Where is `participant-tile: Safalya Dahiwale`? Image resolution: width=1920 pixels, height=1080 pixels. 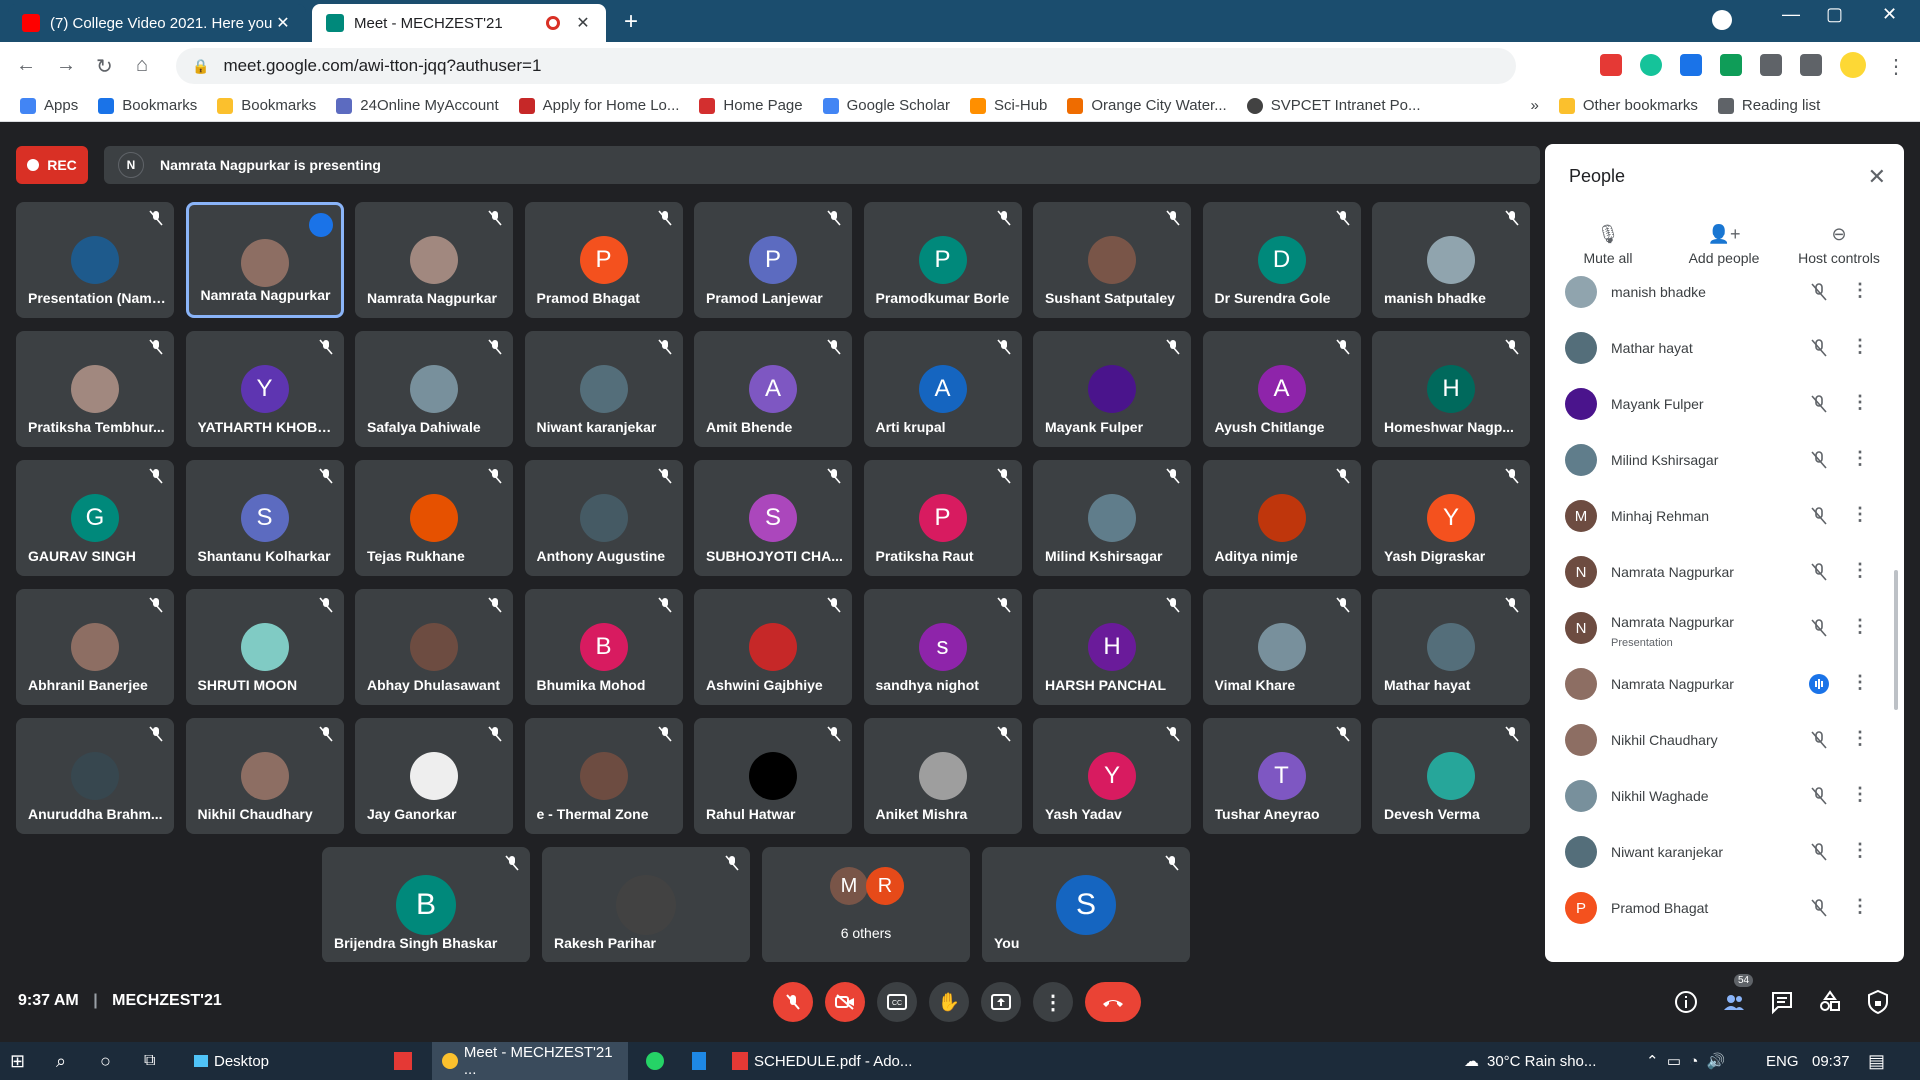 participant-tile: Safalya Dahiwale is located at coordinates (434, 389).